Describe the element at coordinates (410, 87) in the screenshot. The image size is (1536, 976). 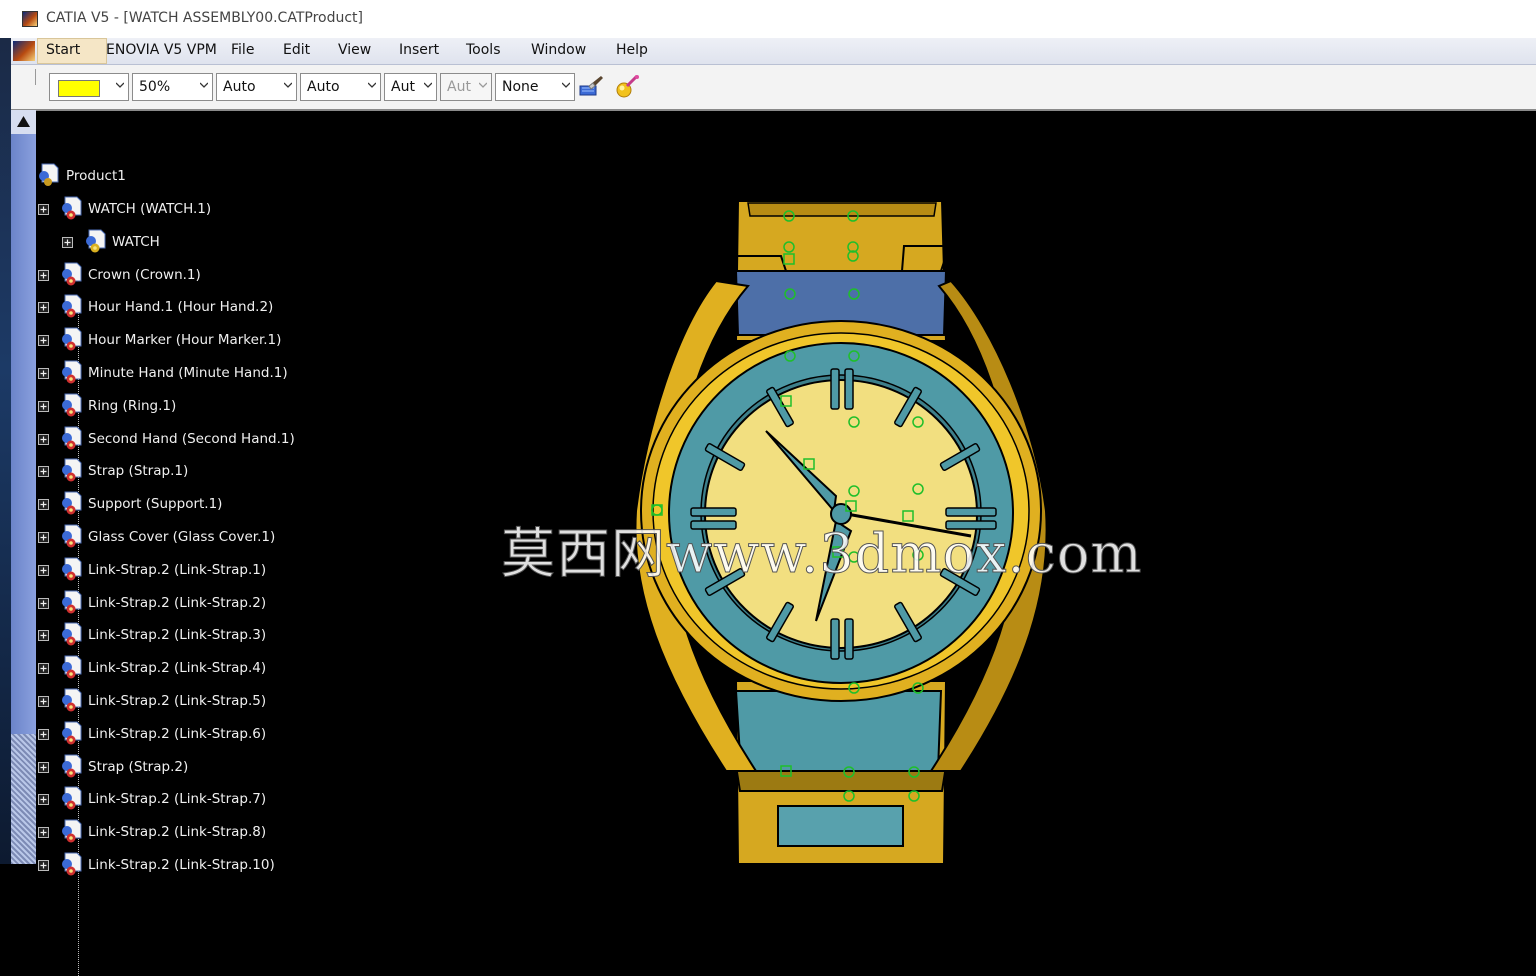
I see `point-type-combo: Aut` at that location.